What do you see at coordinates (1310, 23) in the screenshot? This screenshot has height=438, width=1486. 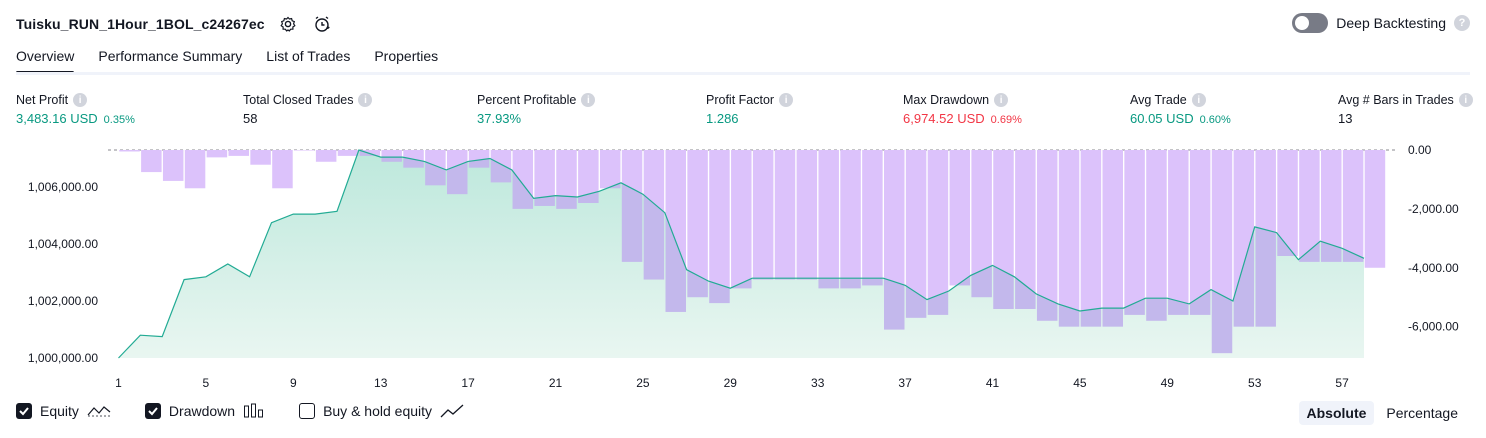 I see `deep-backtesting-toggle` at bounding box center [1310, 23].